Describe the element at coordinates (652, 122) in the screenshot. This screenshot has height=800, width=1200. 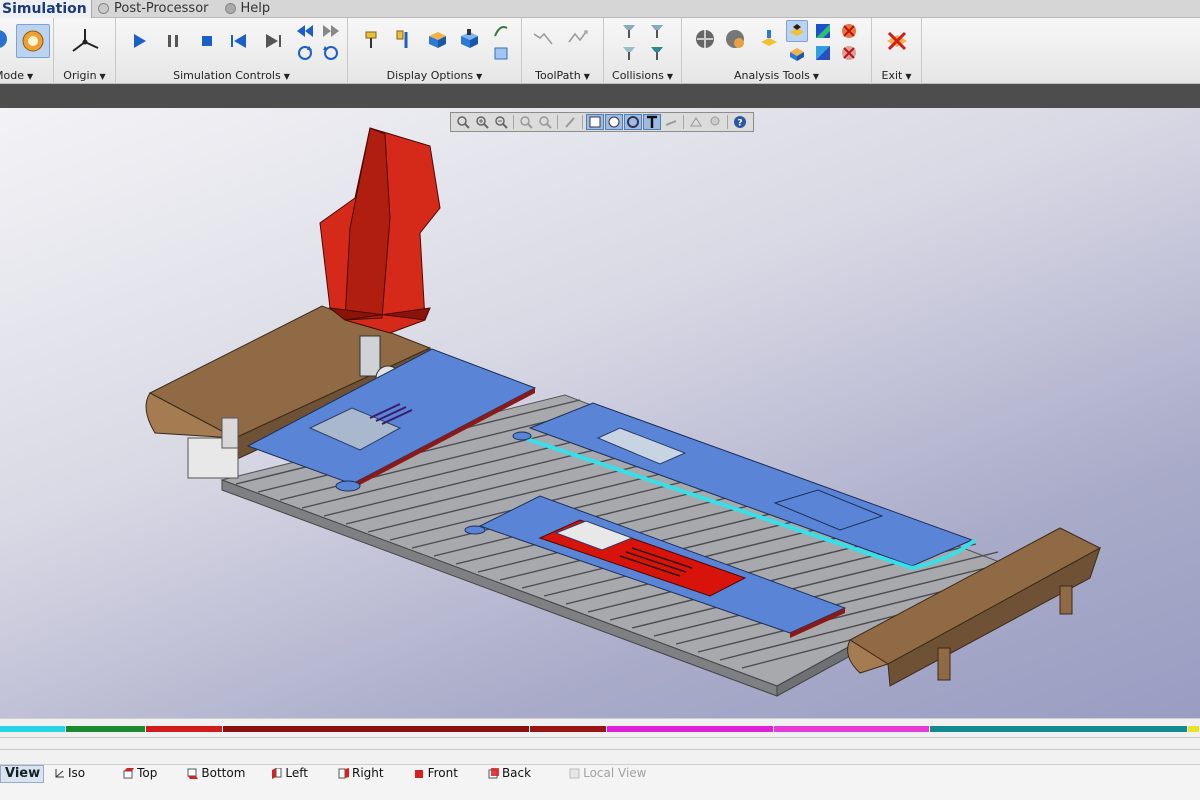
I see `text-toggle-button` at that location.